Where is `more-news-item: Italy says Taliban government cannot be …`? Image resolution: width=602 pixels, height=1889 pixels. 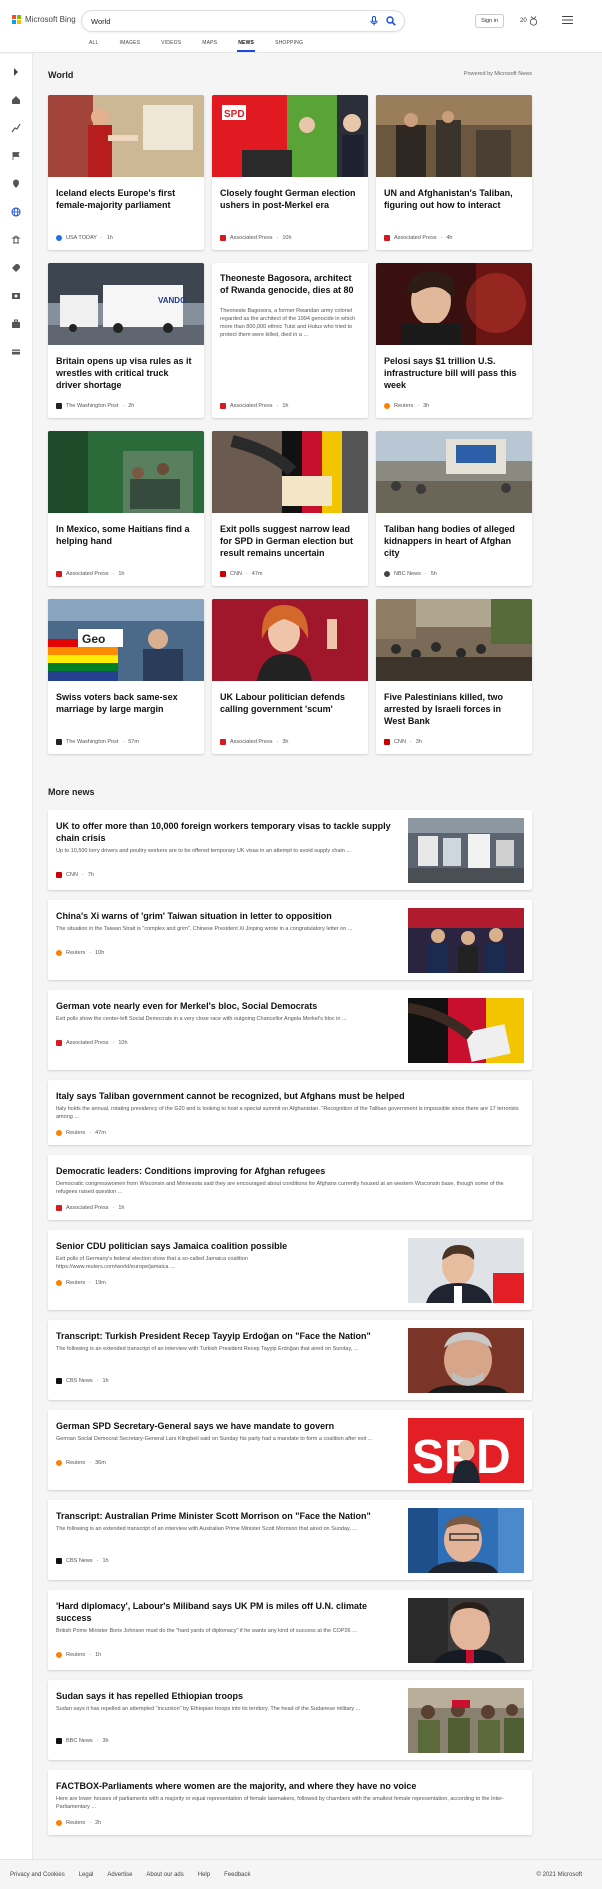
more-news-item: Italy says Taliban government cannot be … is located at coordinates (290, 1112).